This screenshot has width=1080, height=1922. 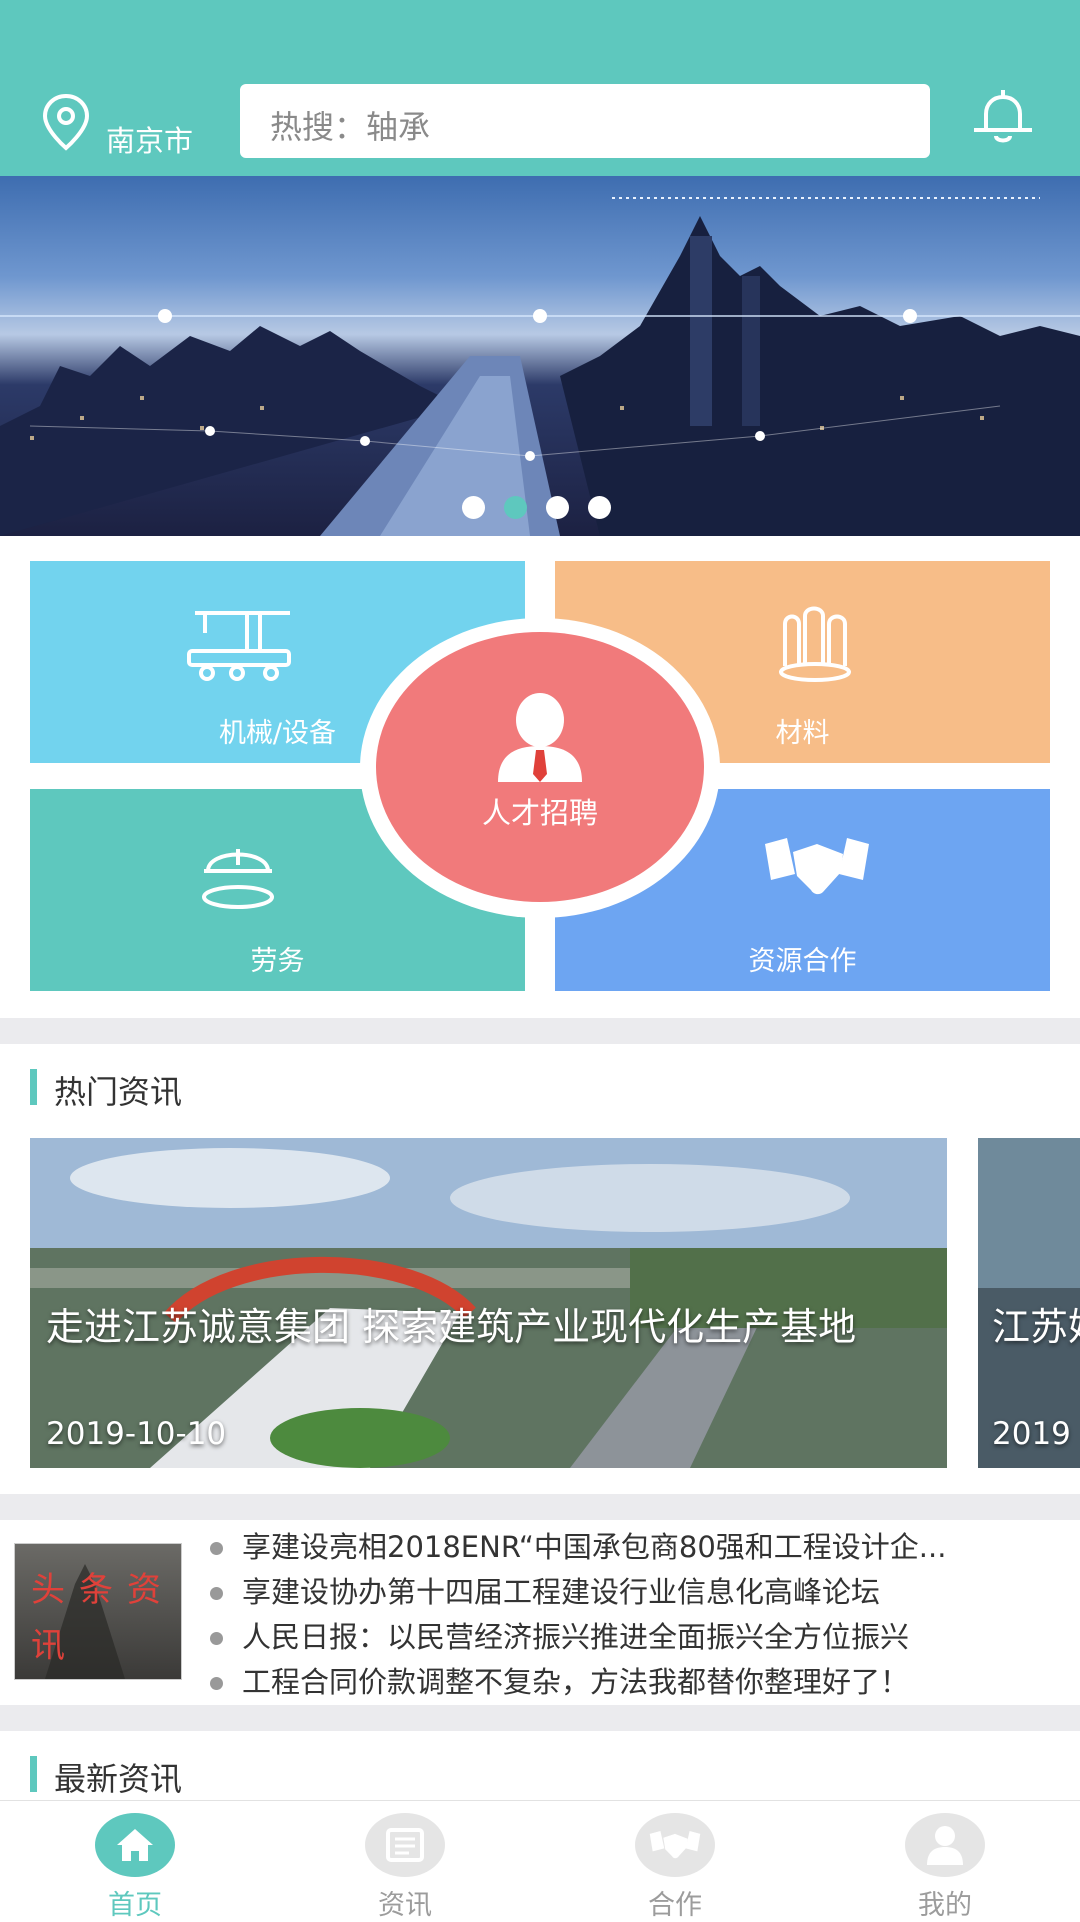 I want to click on tab-cooperation: 合作, so click(x=675, y=1867).